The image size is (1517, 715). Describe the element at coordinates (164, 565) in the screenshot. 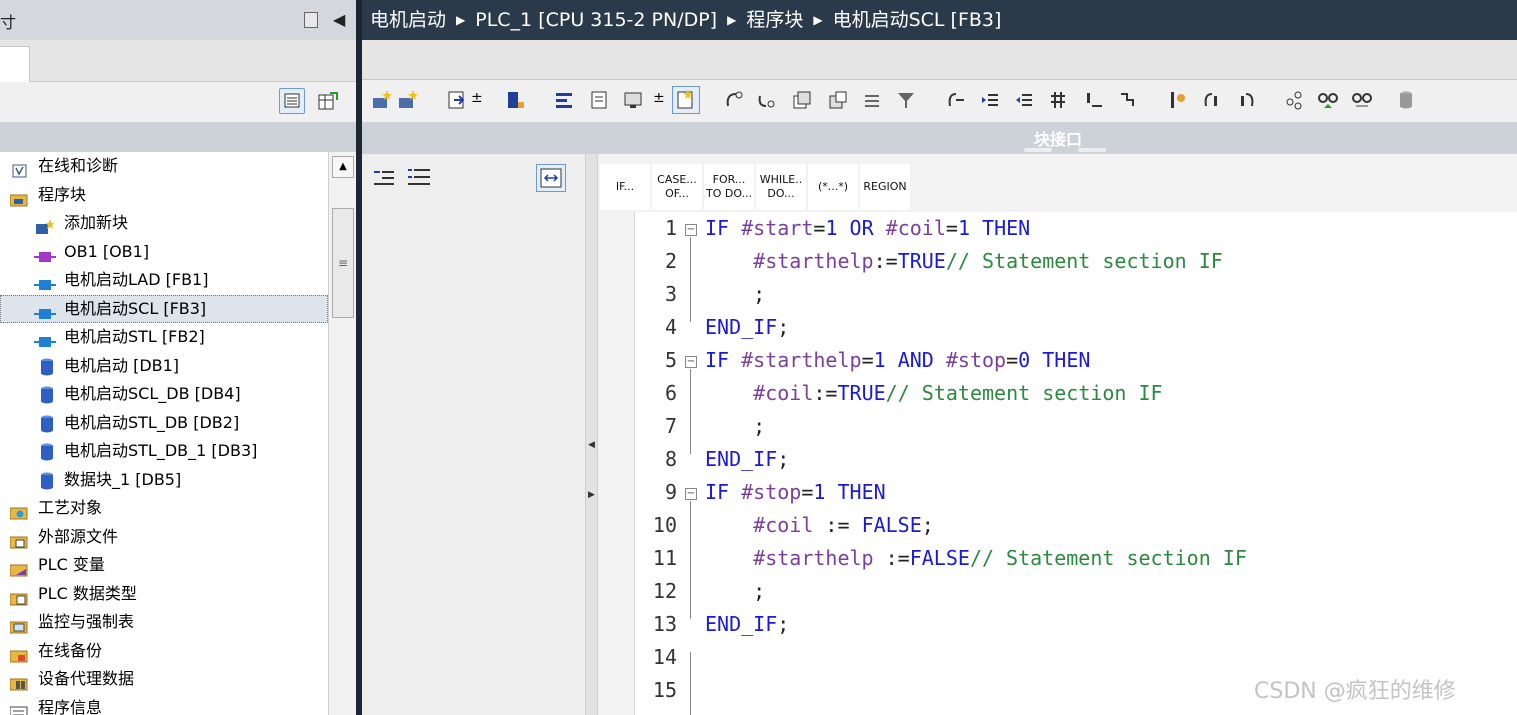

I see `tree-item-plc-tags: PLC 变量` at that location.